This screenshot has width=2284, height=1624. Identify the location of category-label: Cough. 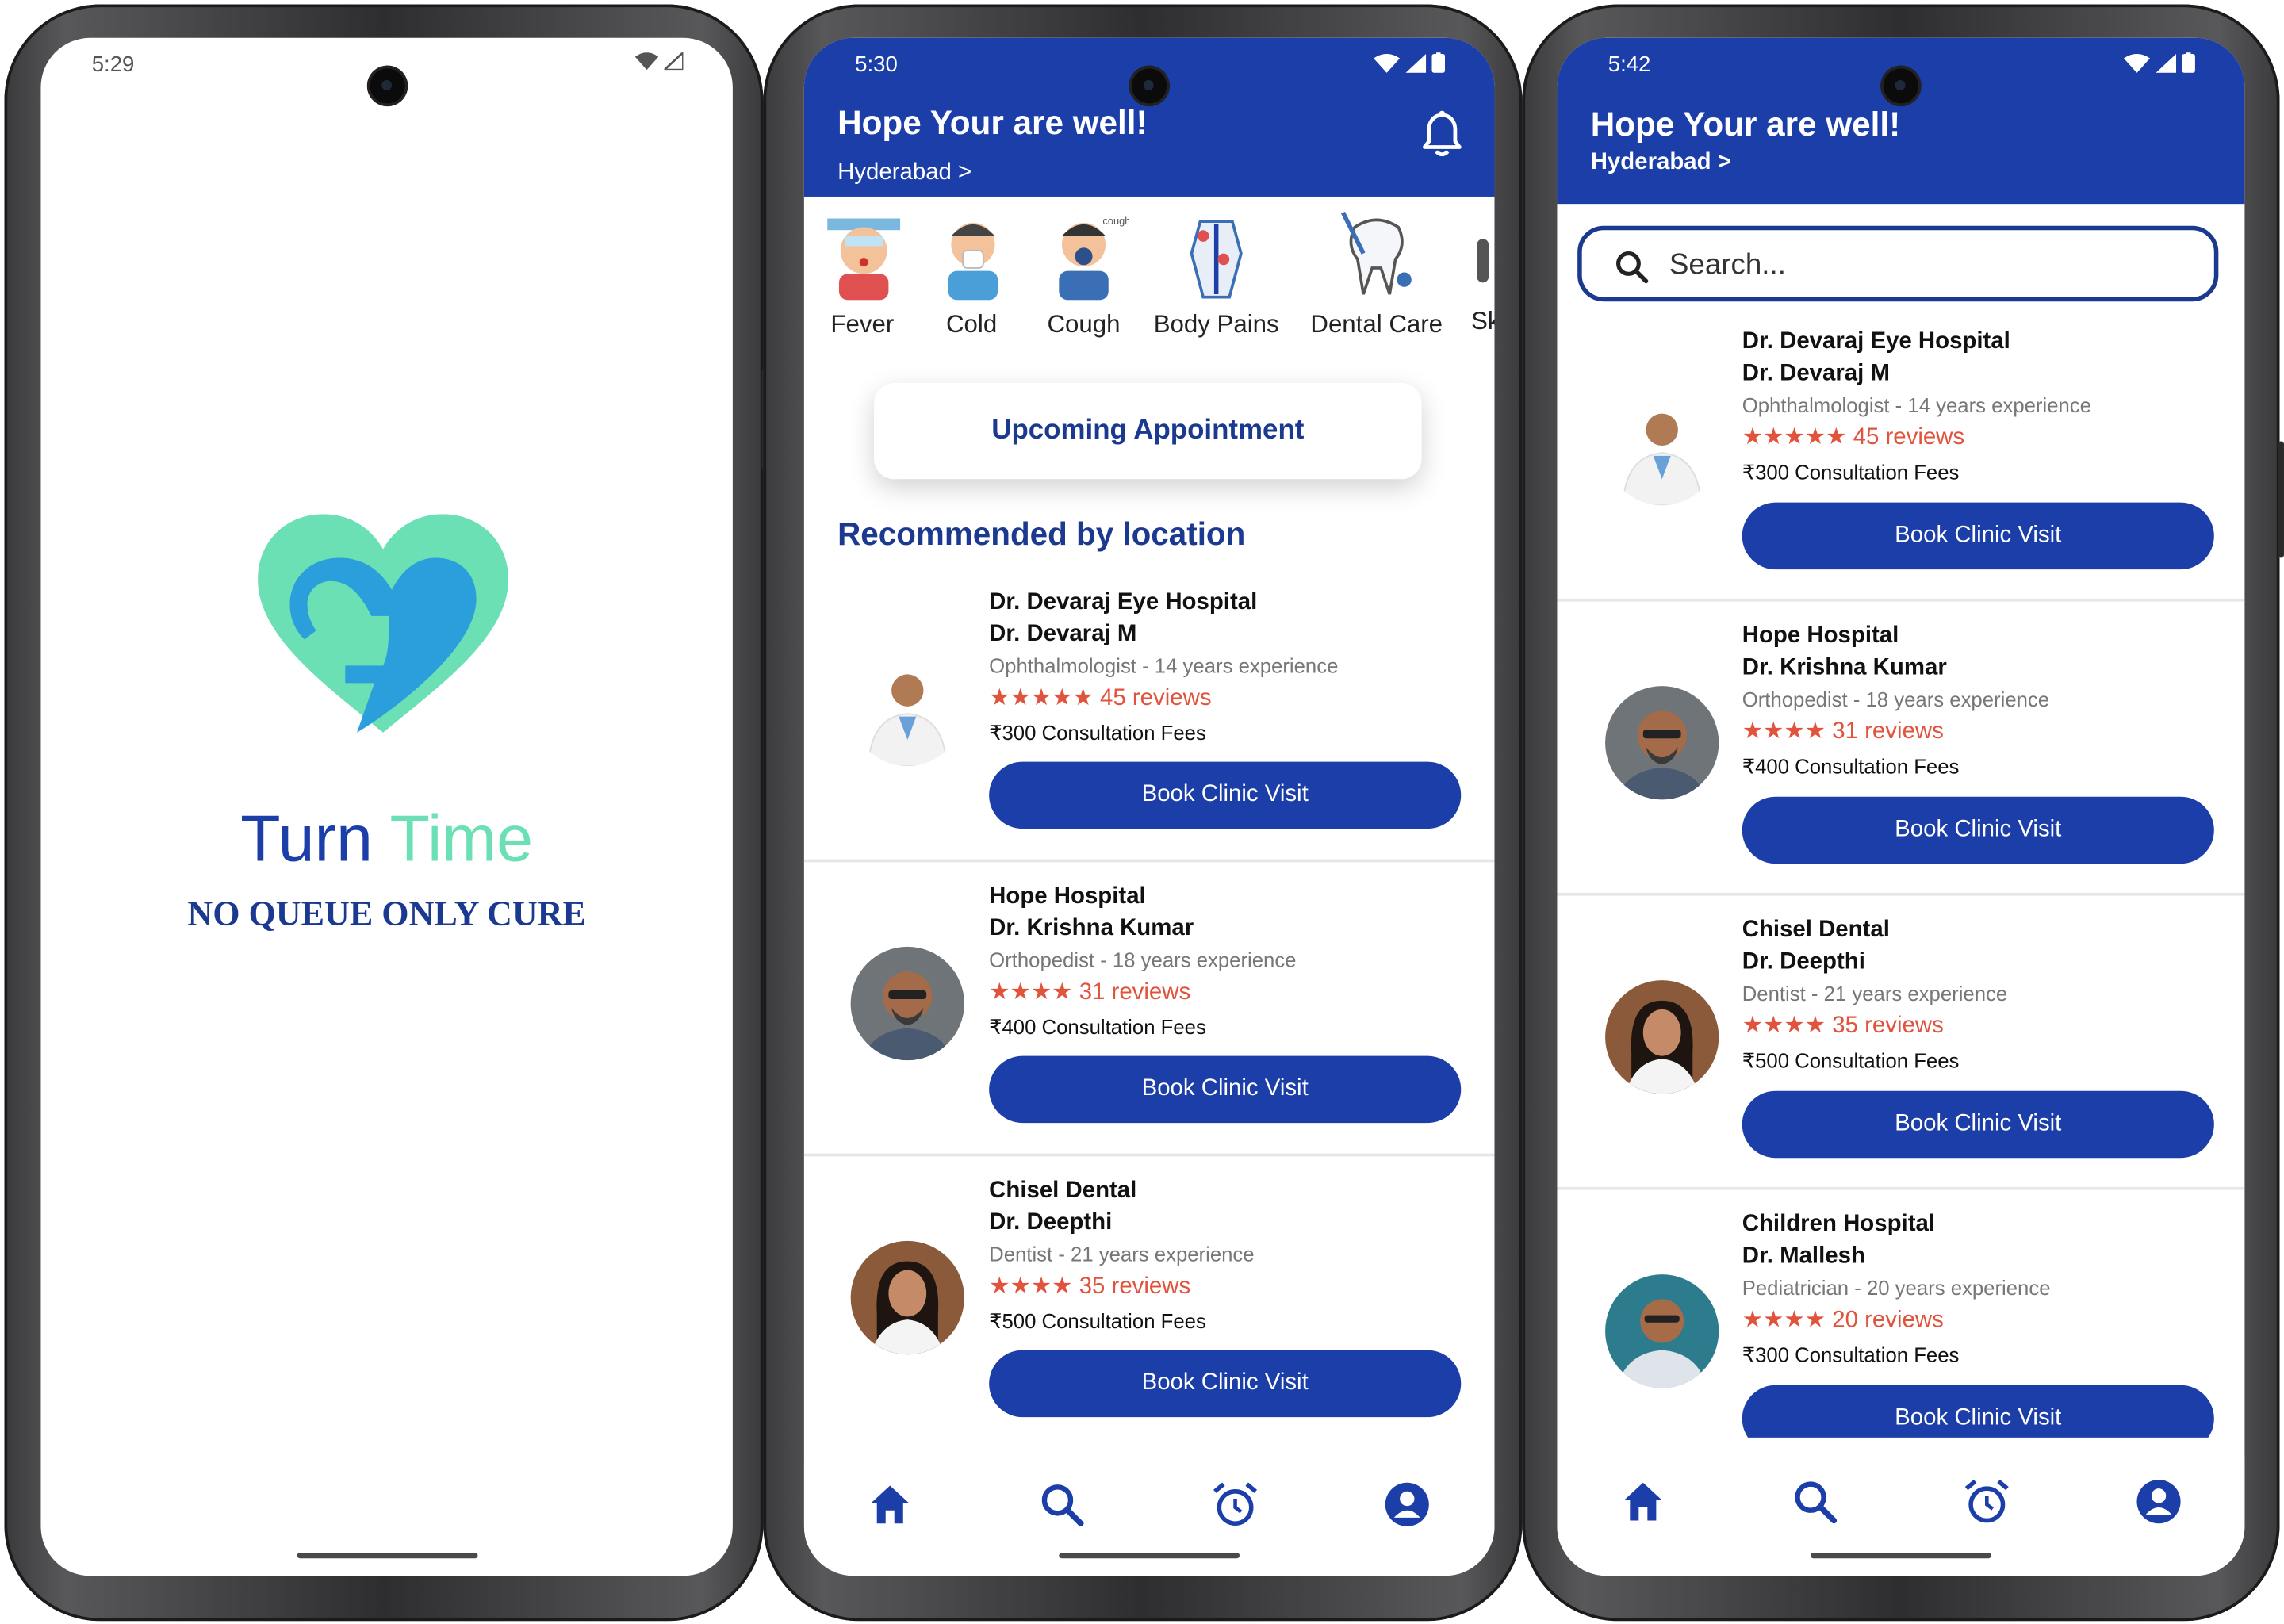
(1084, 324).